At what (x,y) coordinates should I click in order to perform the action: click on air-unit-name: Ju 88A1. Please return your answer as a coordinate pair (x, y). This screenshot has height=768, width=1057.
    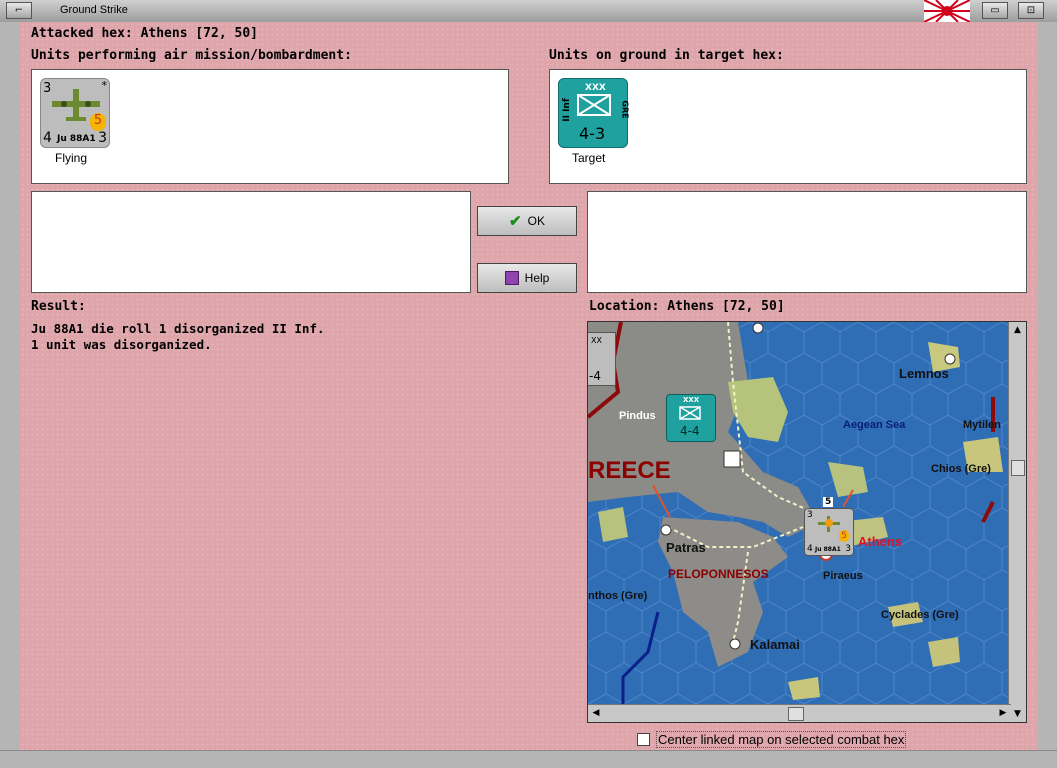
    Looking at the image, I should click on (76, 139).